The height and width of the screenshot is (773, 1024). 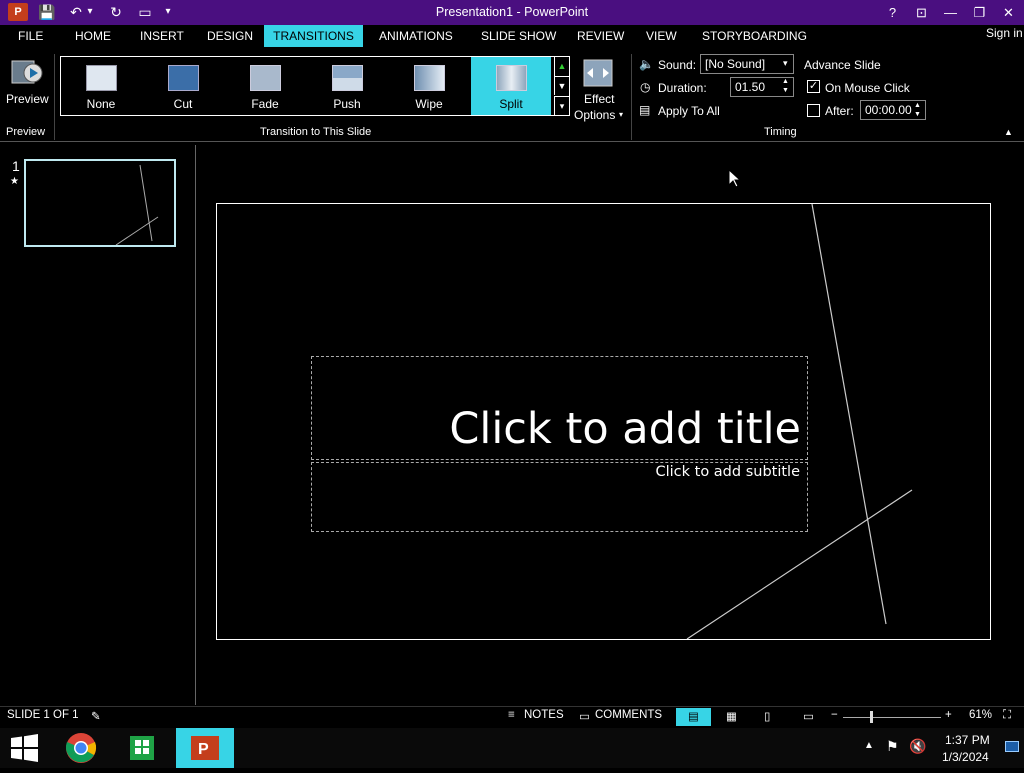 I want to click on spellcheck-icon: ✎, so click(x=96, y=716).